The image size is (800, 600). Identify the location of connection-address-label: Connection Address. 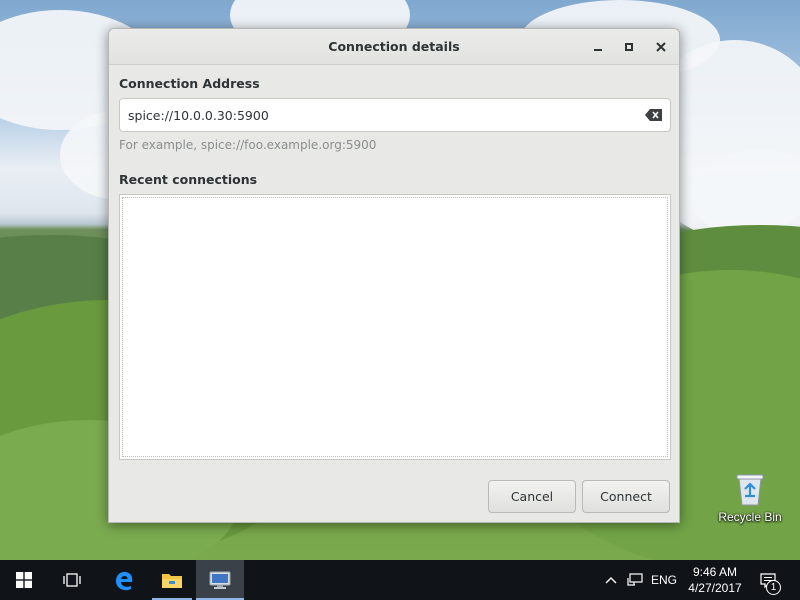
(189, 83).